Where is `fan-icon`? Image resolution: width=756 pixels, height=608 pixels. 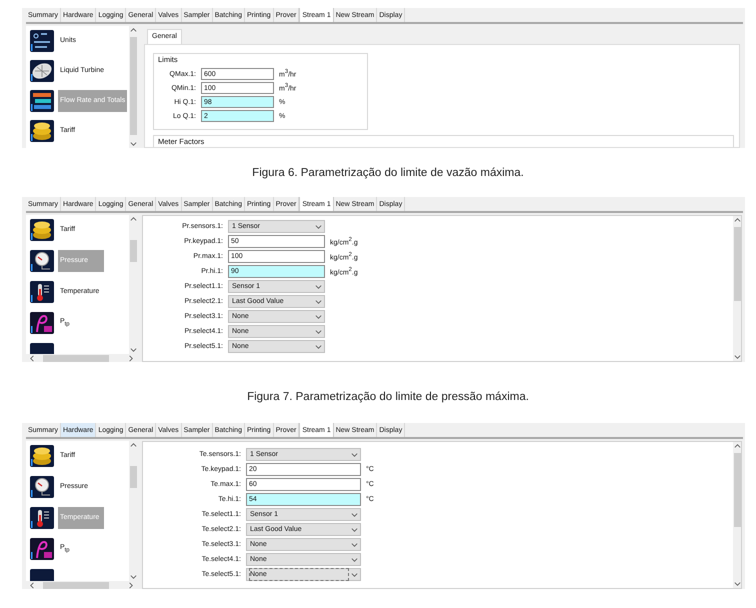
fan-icon is located at coordinates (42, 71).